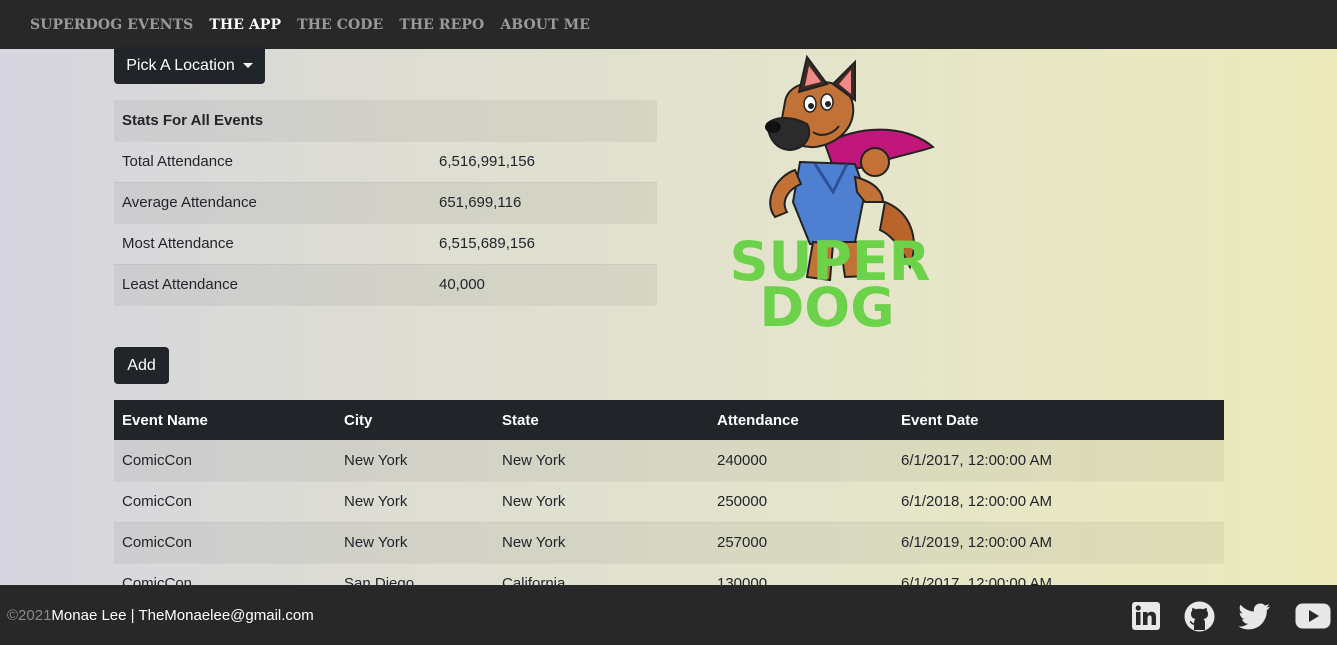 The height and width of the screenshot is (645, 1337). I want to click on cell-attendance: 257000, so click(801, 542).